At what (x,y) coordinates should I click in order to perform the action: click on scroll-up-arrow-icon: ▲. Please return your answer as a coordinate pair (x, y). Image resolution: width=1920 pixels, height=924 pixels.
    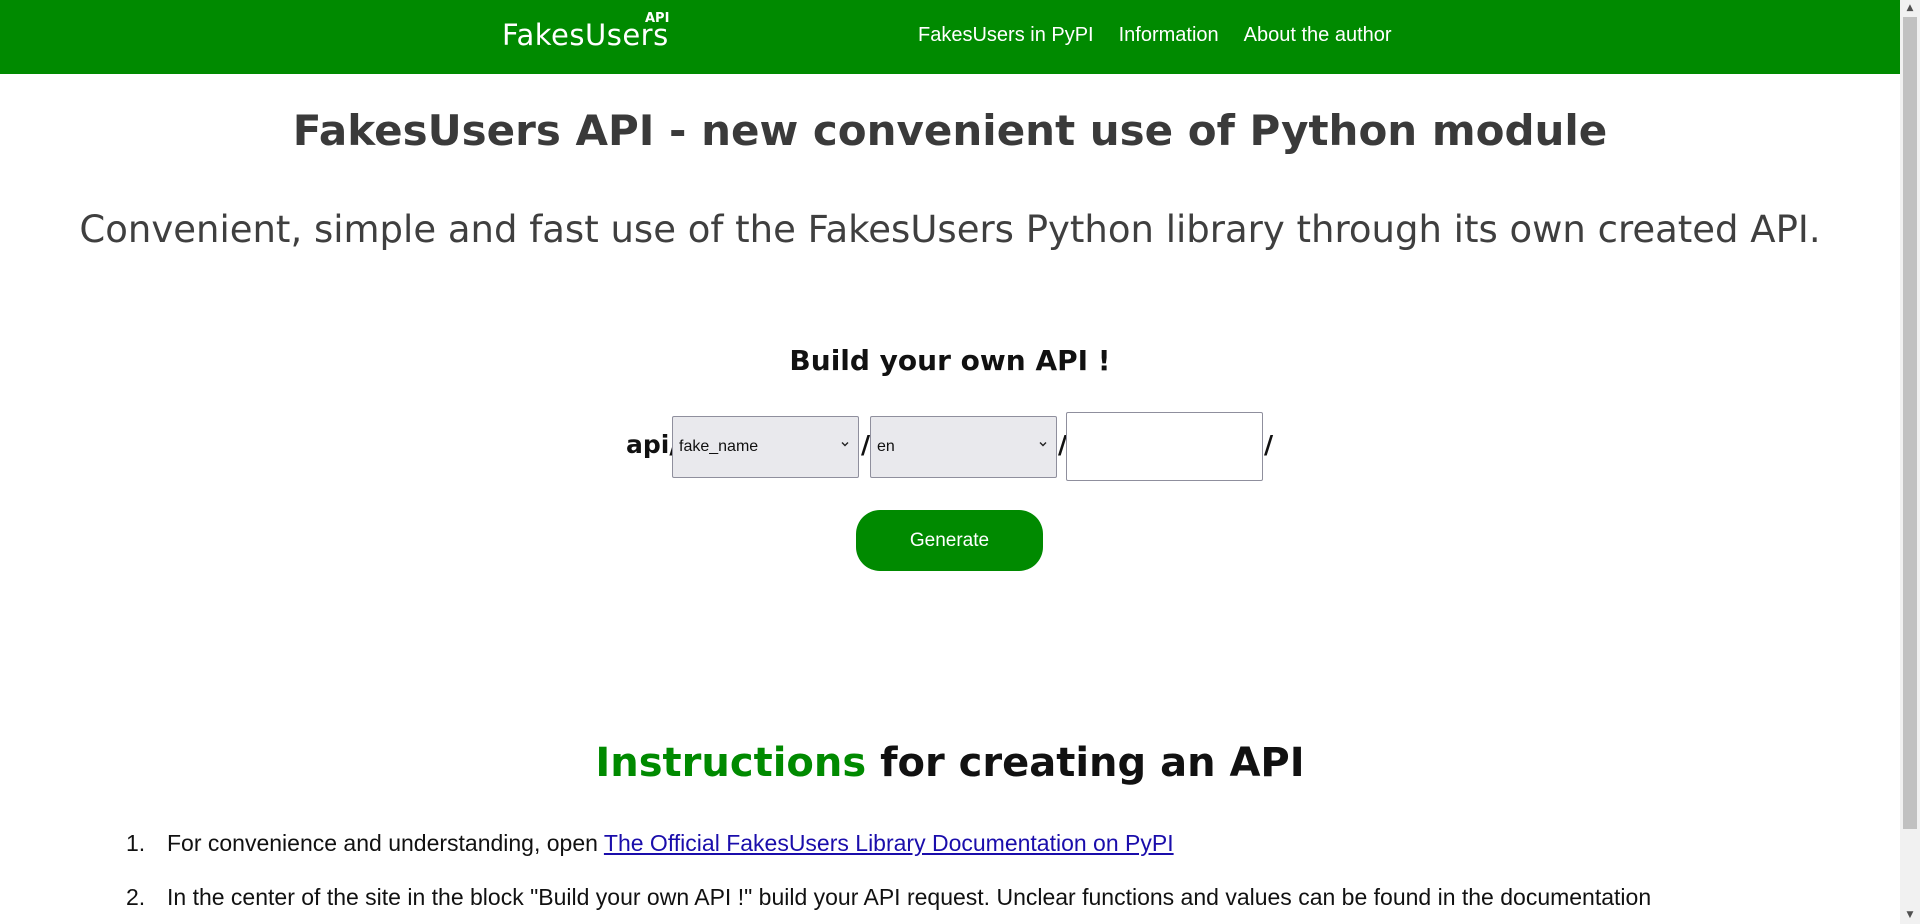
    Looking at the image, I should click on (1910, 8).